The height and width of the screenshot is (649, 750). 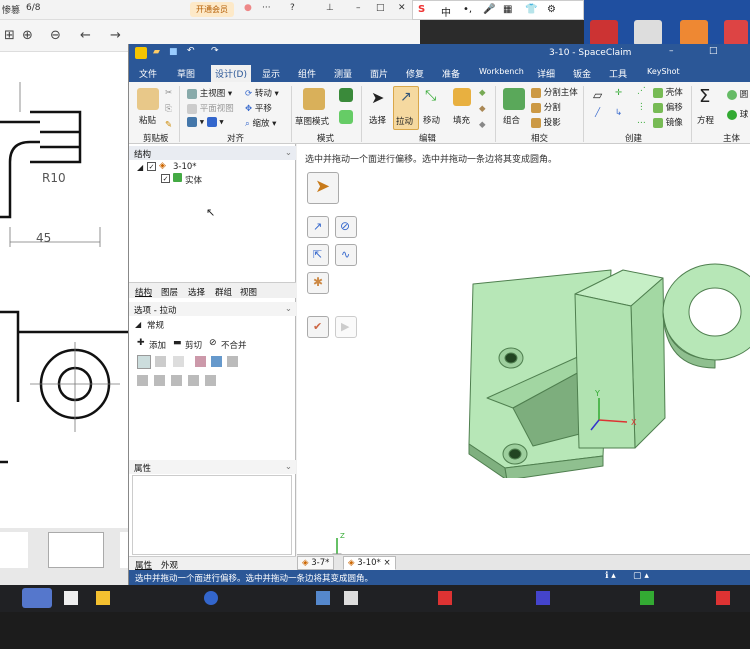 I want to click on tab-selection: 选择, so click(x=196, y=292).